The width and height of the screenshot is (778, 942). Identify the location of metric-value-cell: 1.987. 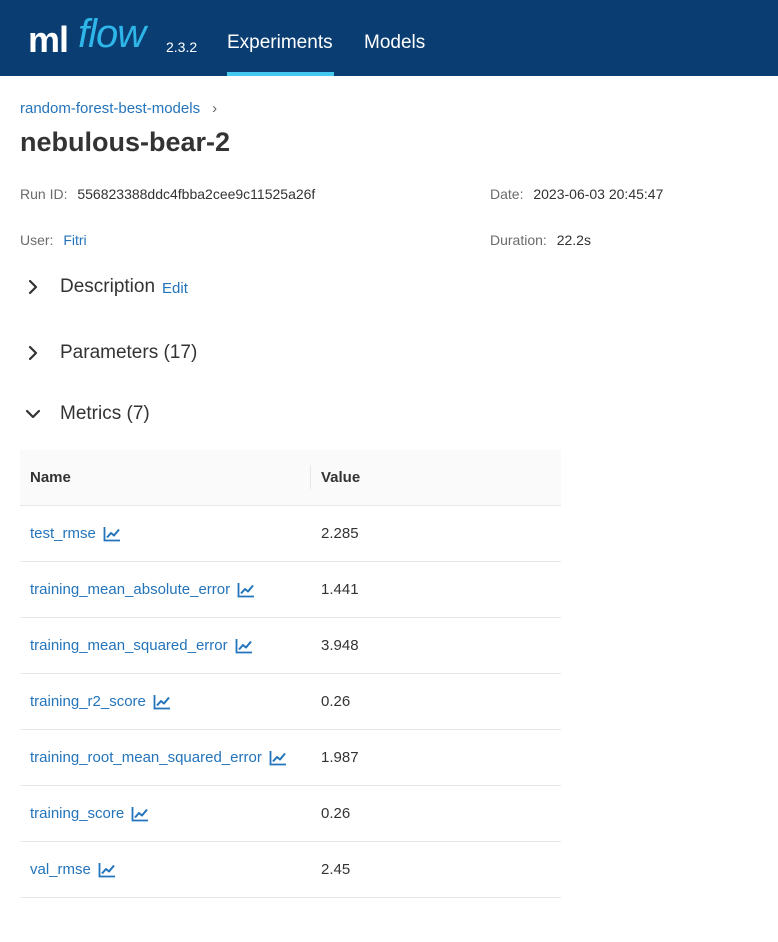
(340, 757).